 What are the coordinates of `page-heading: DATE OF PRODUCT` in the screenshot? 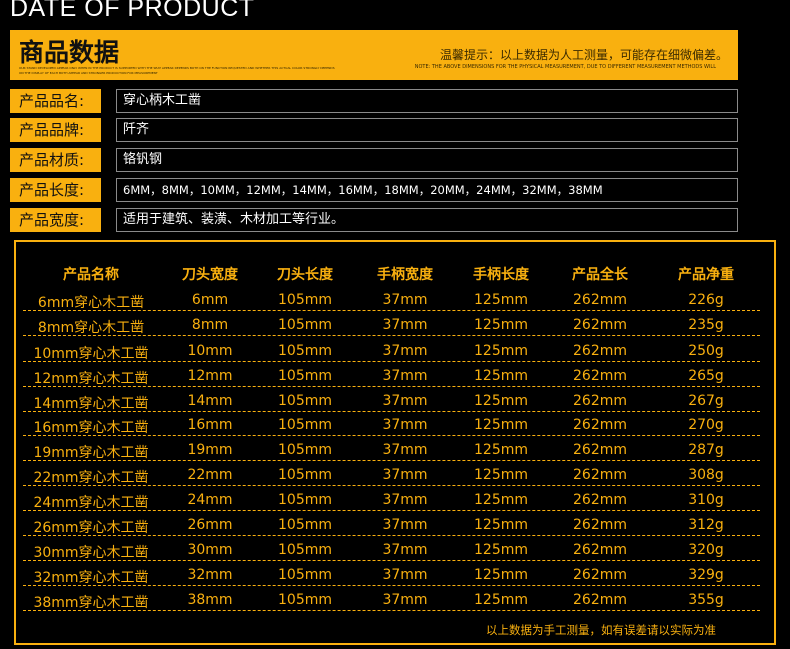 It's located at (132, 11).